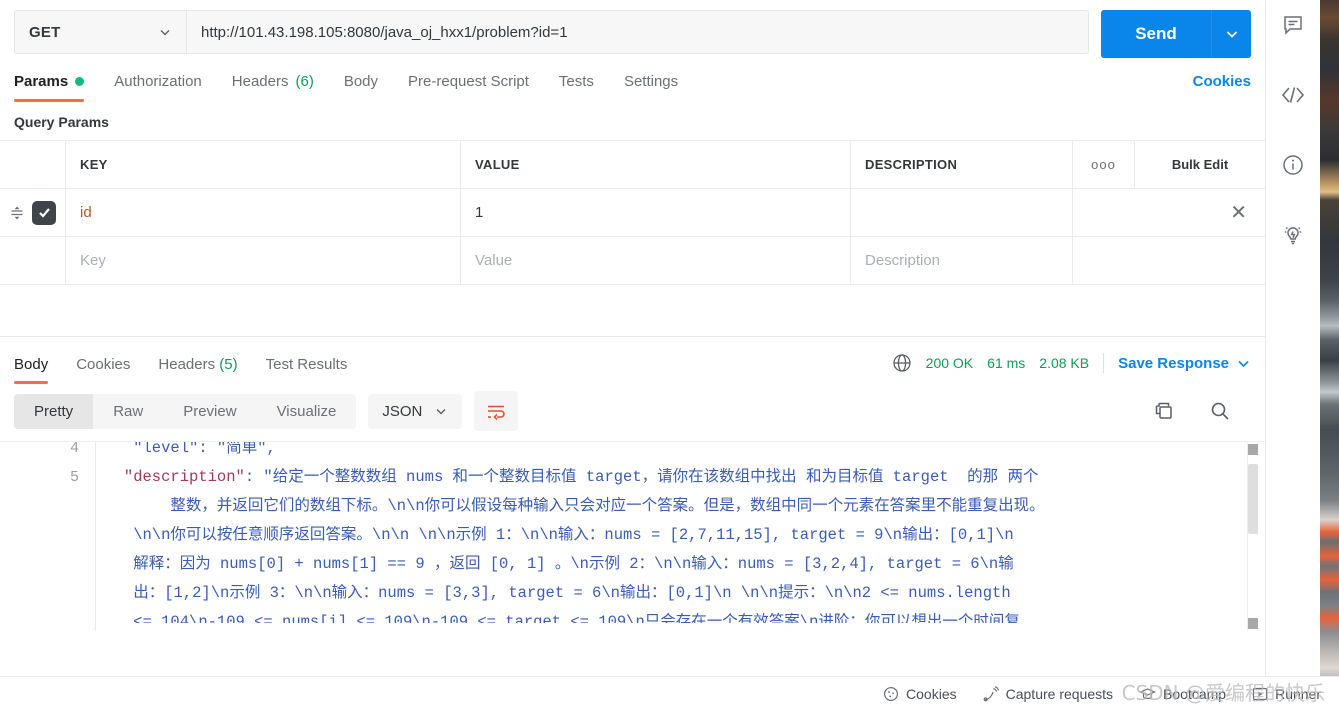 This screenshot has height=710, width=1339. I want to click on tab-tests: Tests, so click(576, 86).